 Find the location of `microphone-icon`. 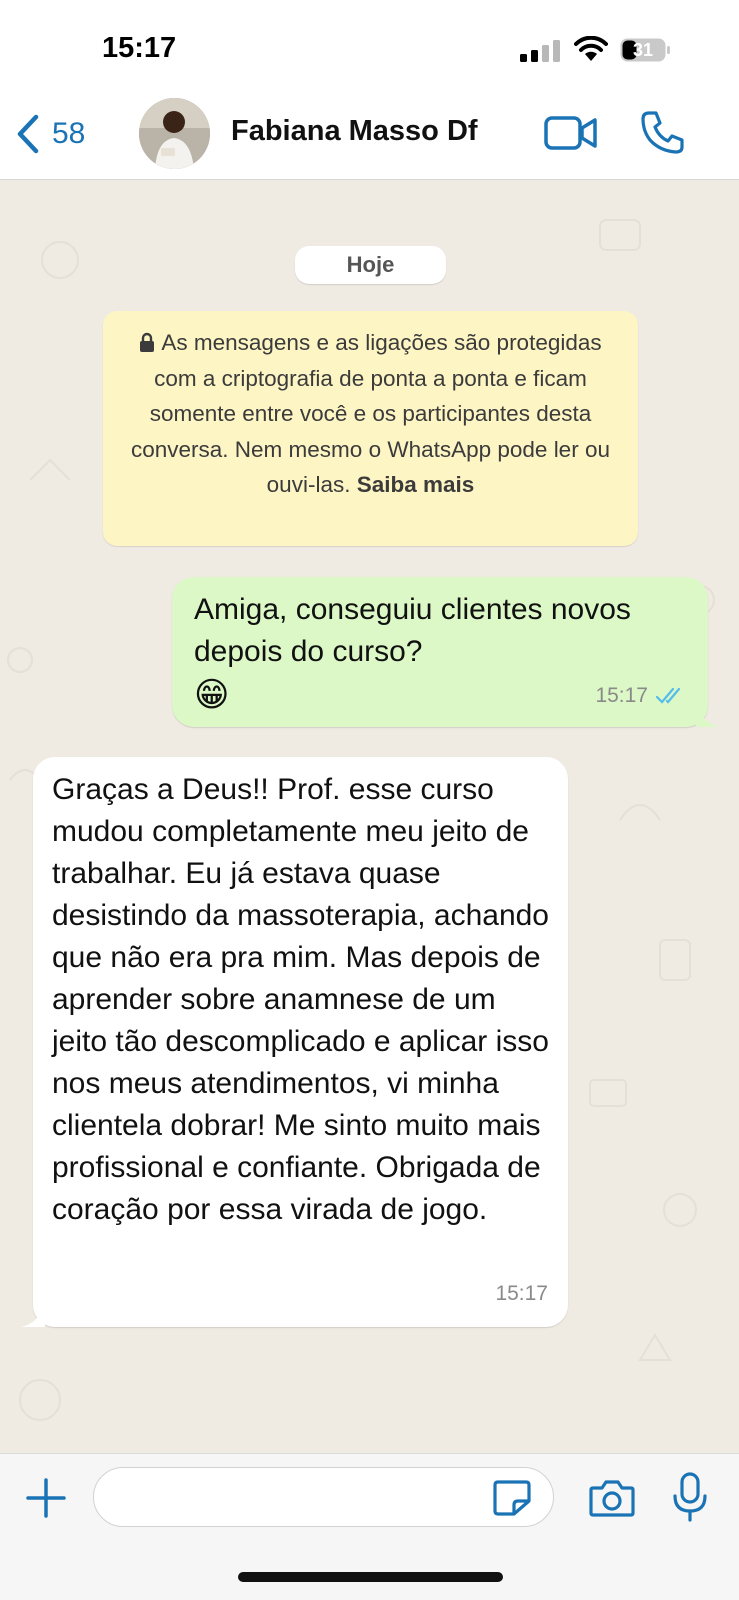

microphone-icon is located at coordinates (690, 1497).